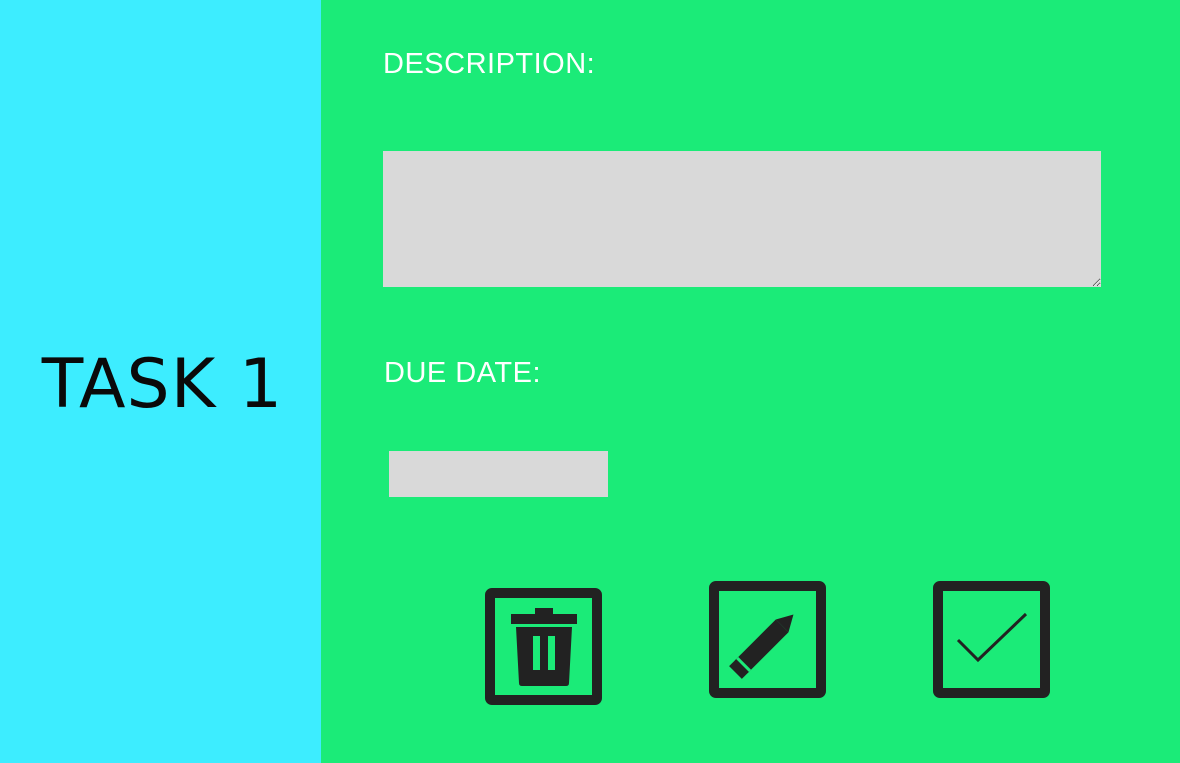 The image size is (1180, 763). I want to click on complete-button, so click(991, 639).